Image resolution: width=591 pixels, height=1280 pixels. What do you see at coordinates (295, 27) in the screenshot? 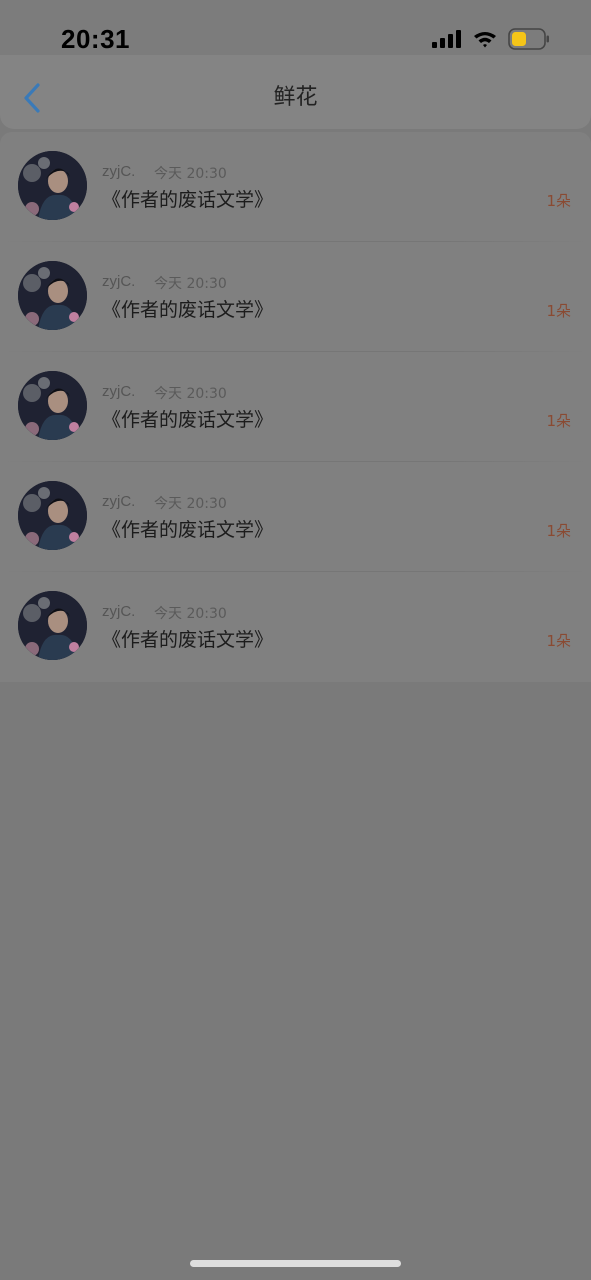
I see `status-bar: 20:31` at bounding box center [295, 27].